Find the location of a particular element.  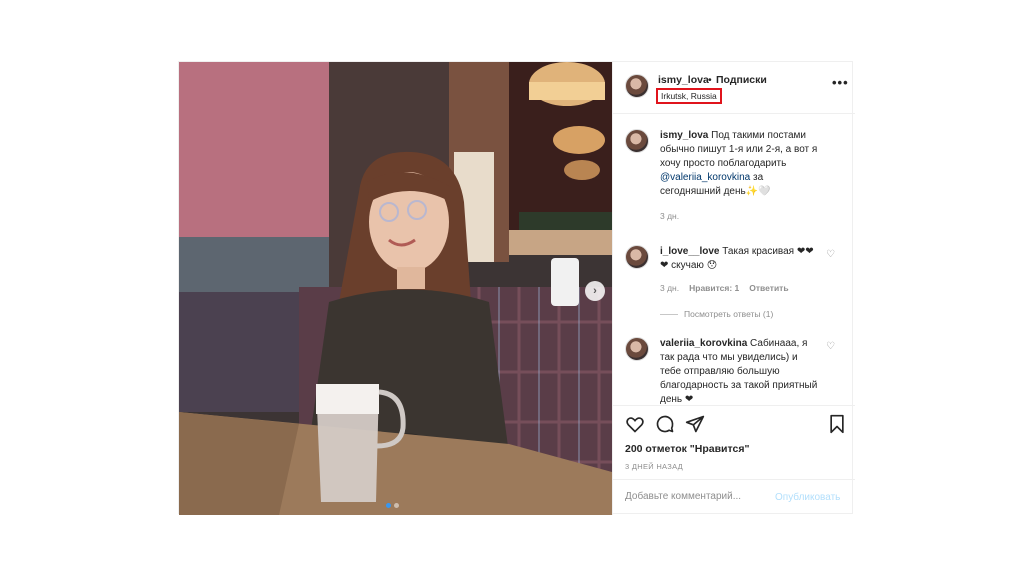

commenter-username: valeriia_korovkina is located at coordinates (703, 343).